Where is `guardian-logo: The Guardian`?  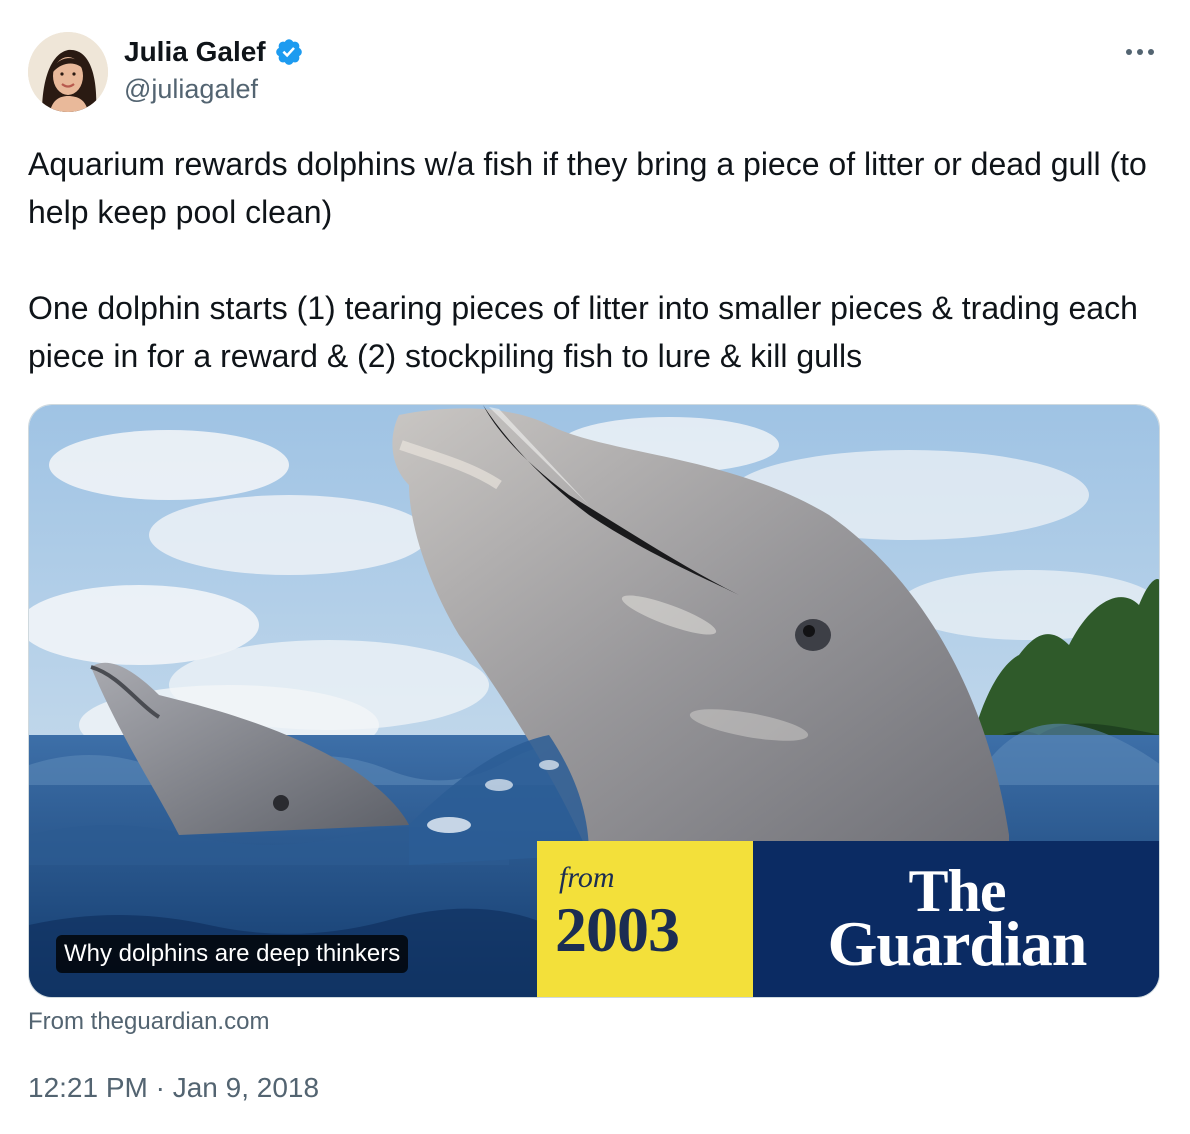 guardian-logo: The Guardian is located at coordinates (956, 919).